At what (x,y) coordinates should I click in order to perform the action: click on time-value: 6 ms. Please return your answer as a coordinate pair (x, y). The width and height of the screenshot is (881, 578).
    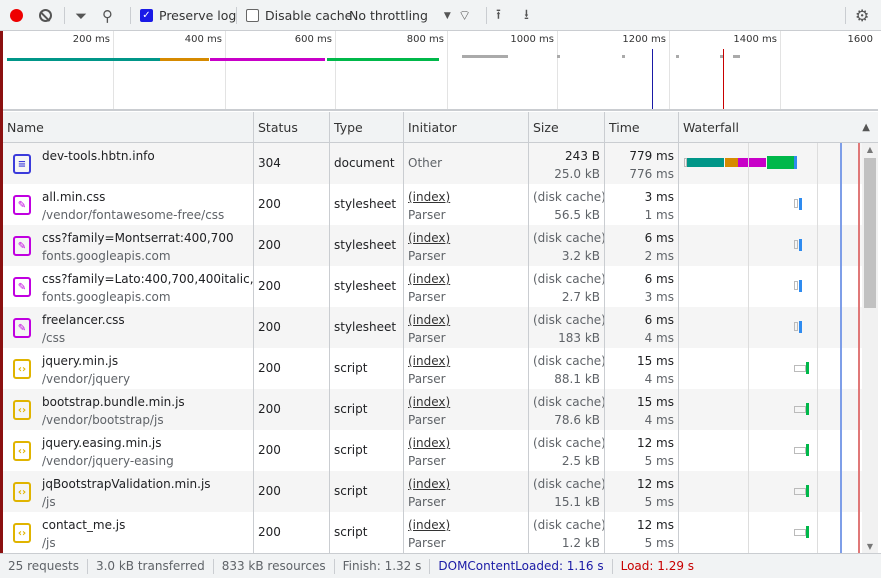
    Looking at the image, I should click on (659, 238).